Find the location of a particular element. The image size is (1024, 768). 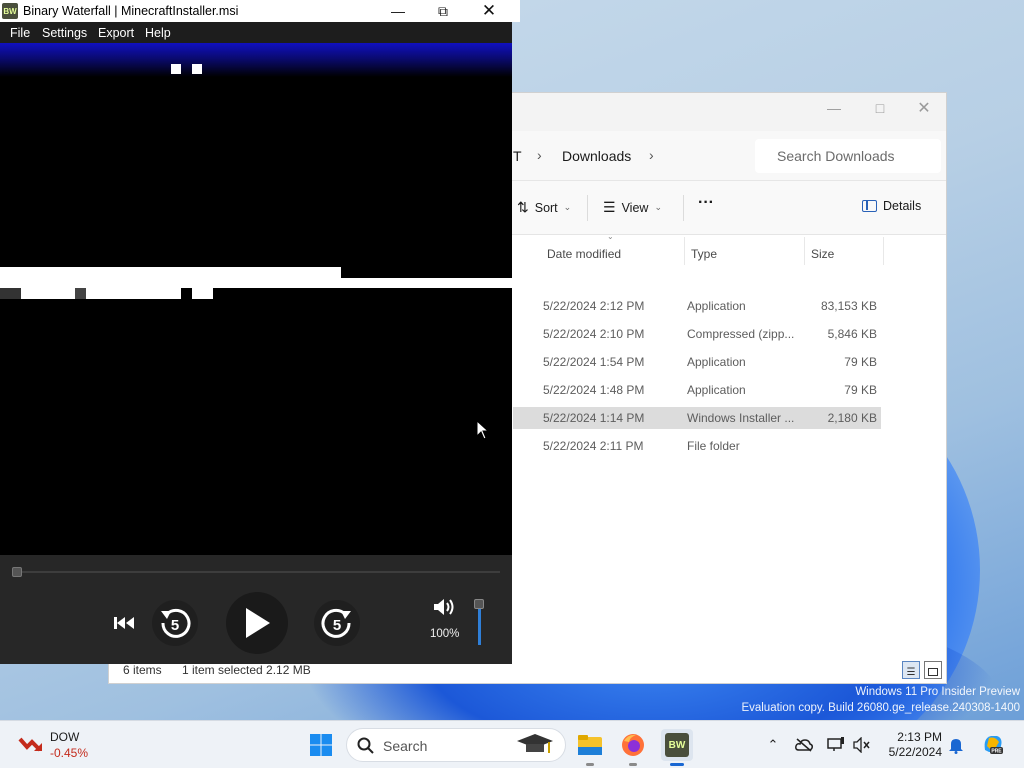

forward-5-button: 5 is located at coordinates (337, 623).